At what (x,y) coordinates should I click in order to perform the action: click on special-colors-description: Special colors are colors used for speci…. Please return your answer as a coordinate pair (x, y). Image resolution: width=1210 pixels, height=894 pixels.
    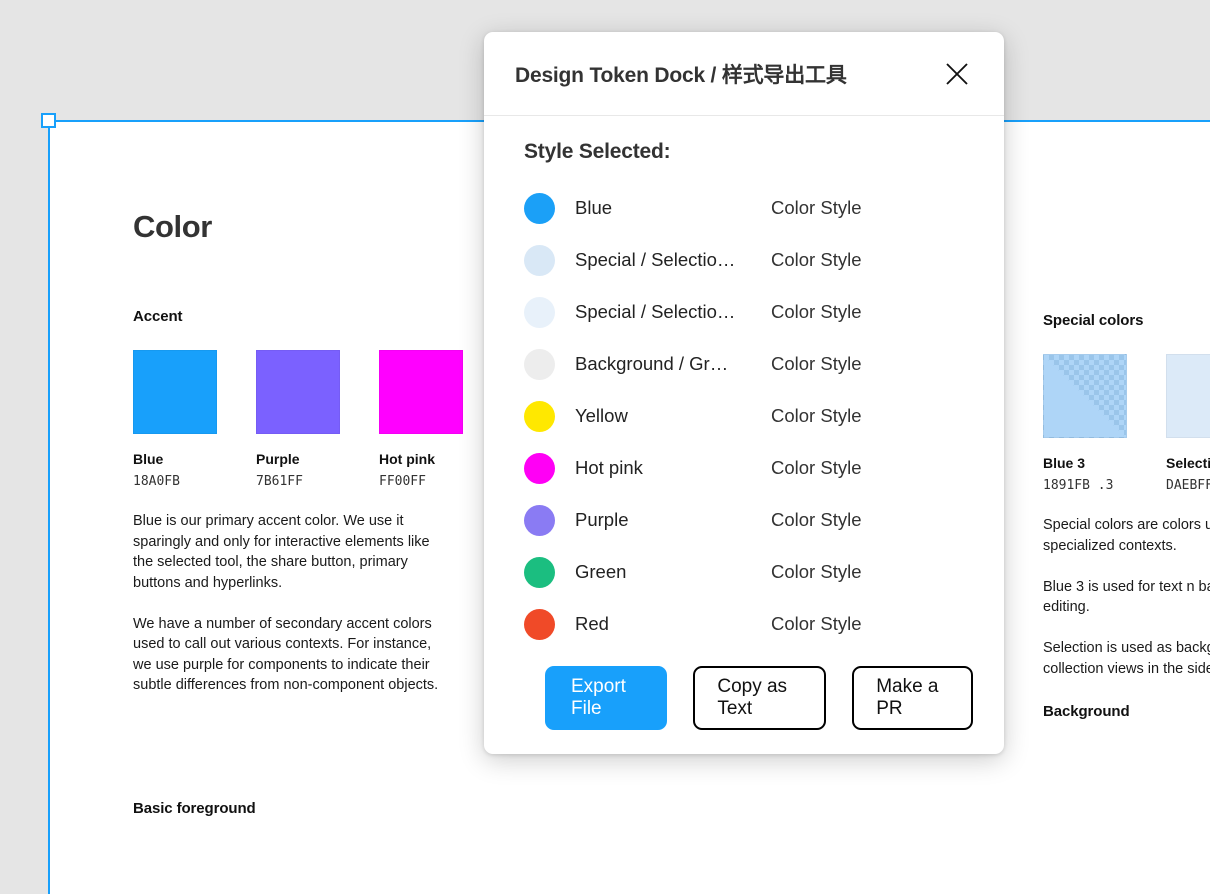
    Looking at the image, I should click on (1126, 597).